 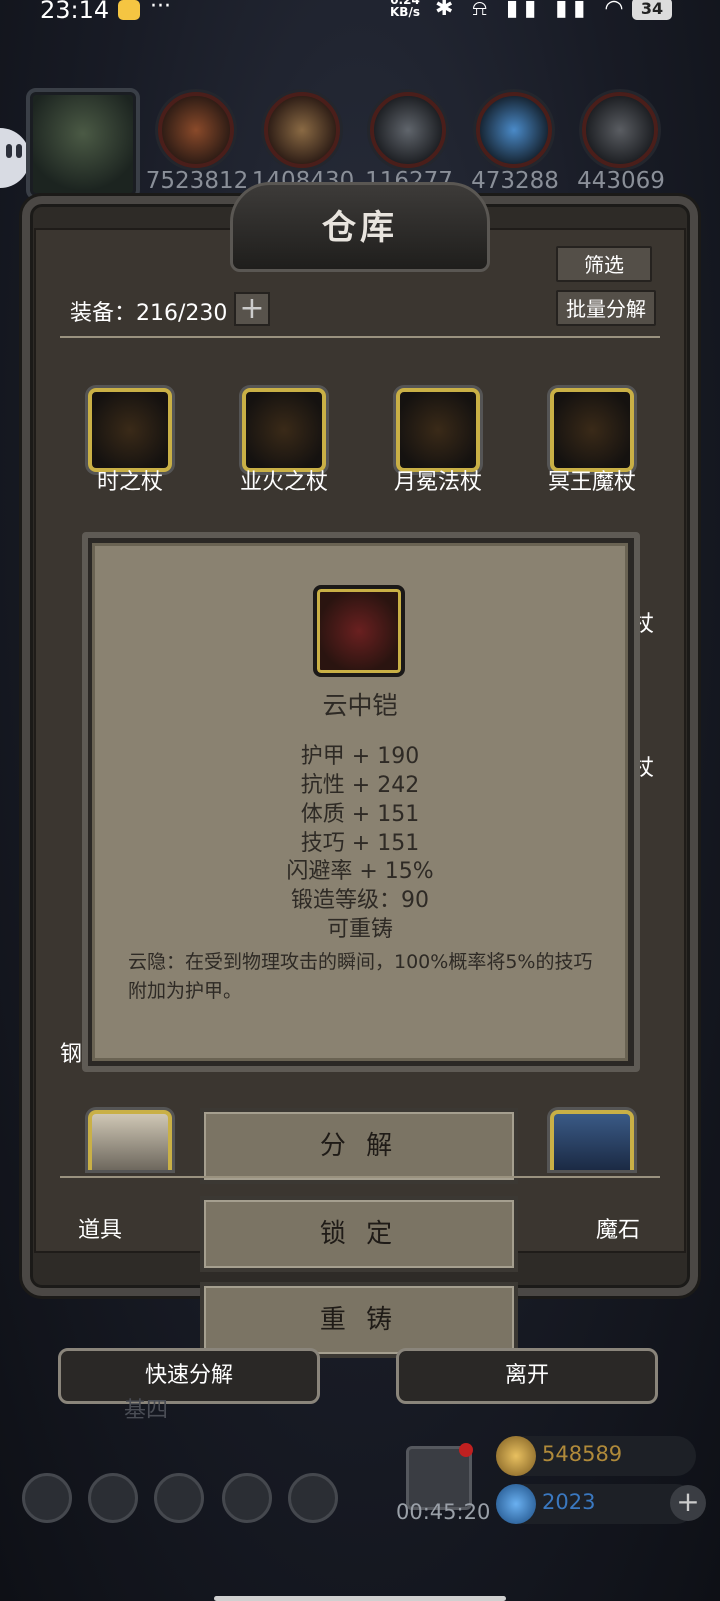 What do you see at coordinates (47, 1498) in the screenshot?
I see `settings-icon` at bounding box center [47, 1498].